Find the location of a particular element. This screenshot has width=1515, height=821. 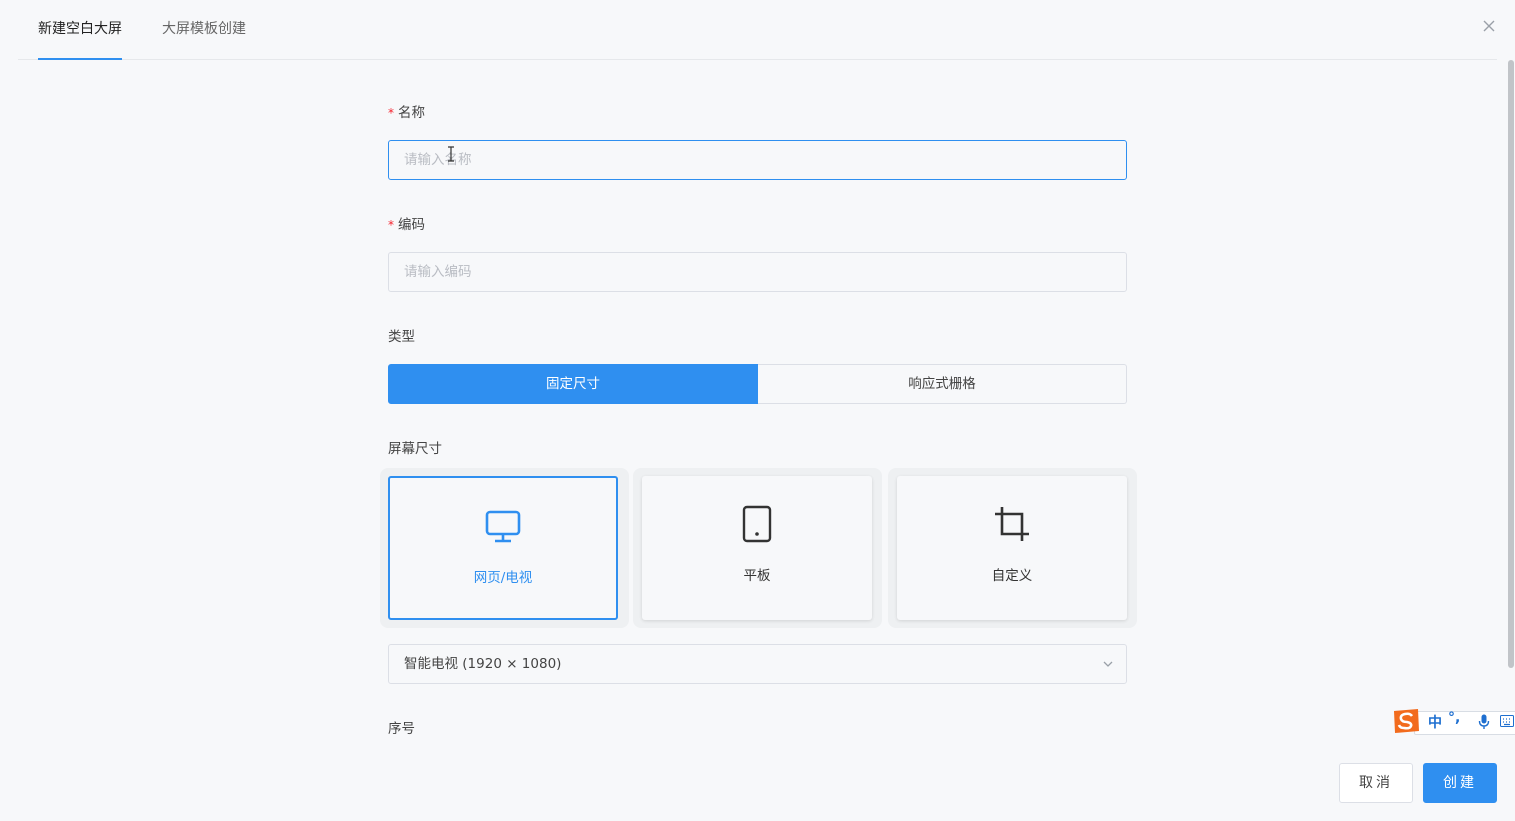

screen-size-label: 屏幕尺寸 is located at coordinates (415, 449).